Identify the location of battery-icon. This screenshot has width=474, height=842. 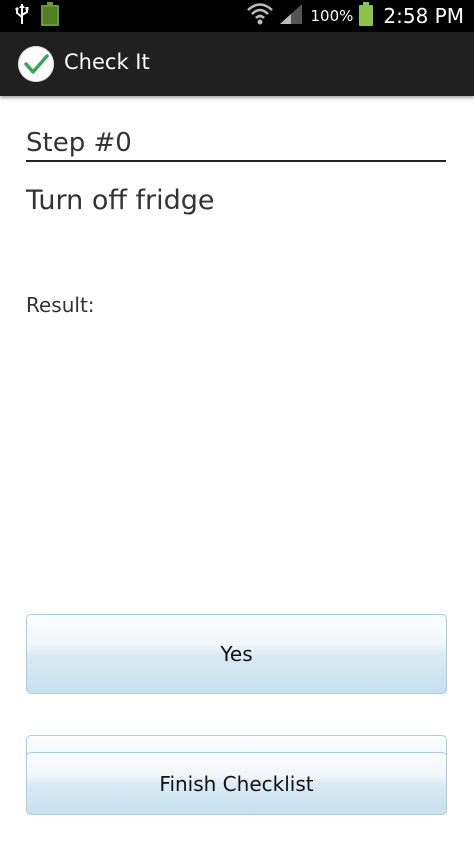
(366, 16).